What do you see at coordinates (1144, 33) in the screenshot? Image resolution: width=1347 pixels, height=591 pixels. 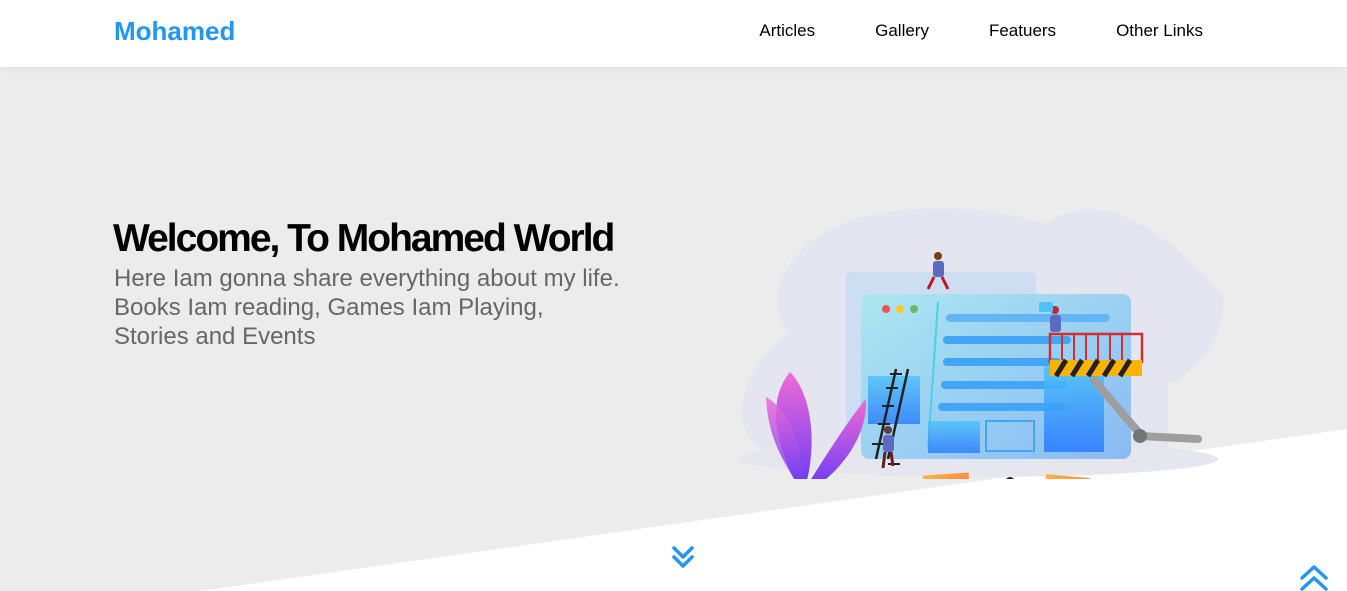 I see `nav-link-other-links: Other Links` at bounding box center [1144, 33].